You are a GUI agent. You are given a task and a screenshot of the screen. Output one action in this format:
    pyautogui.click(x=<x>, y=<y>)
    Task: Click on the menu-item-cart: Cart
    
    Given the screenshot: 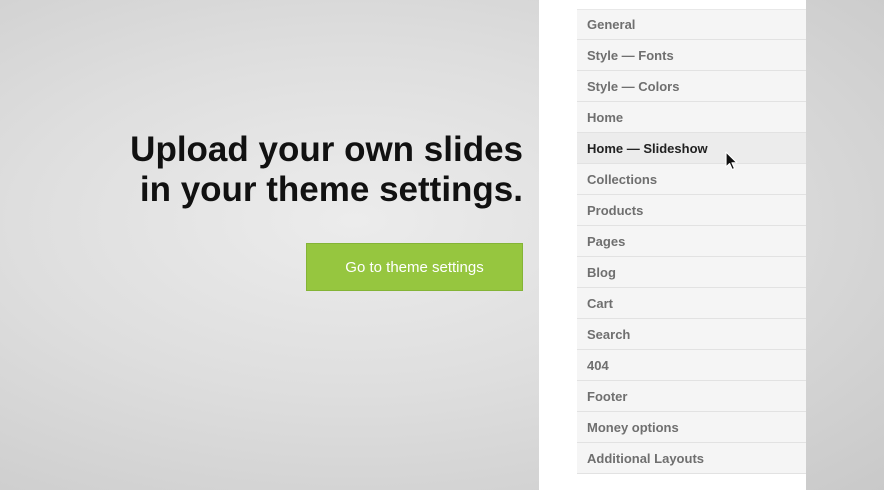 What is the action you would take?
    pyautogui.click(x=691, y=303)
    